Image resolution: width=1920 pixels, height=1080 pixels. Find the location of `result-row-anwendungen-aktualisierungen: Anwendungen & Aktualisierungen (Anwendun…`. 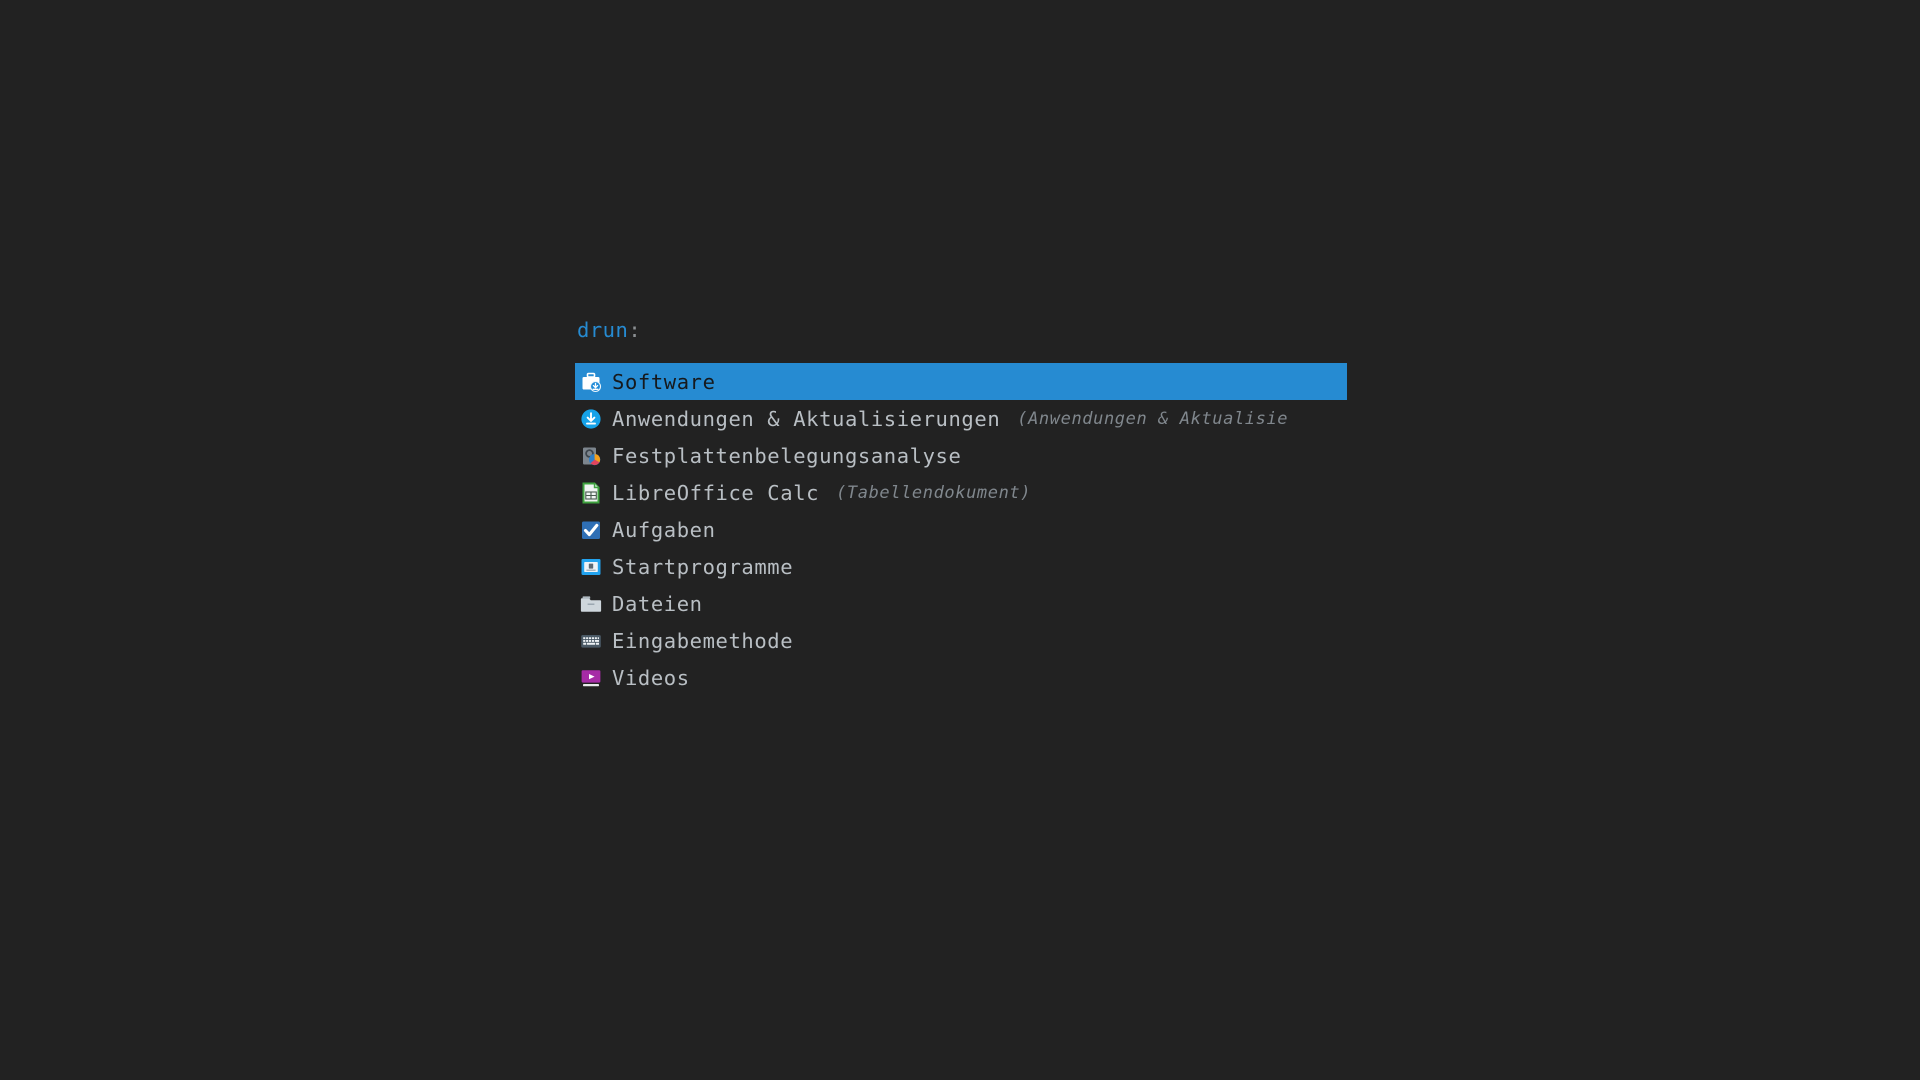

result-row-anwendungen-aktualisierungen: Anwendungen & Aktualisierungen (Anwendun… is located at coordinates (961, 418).